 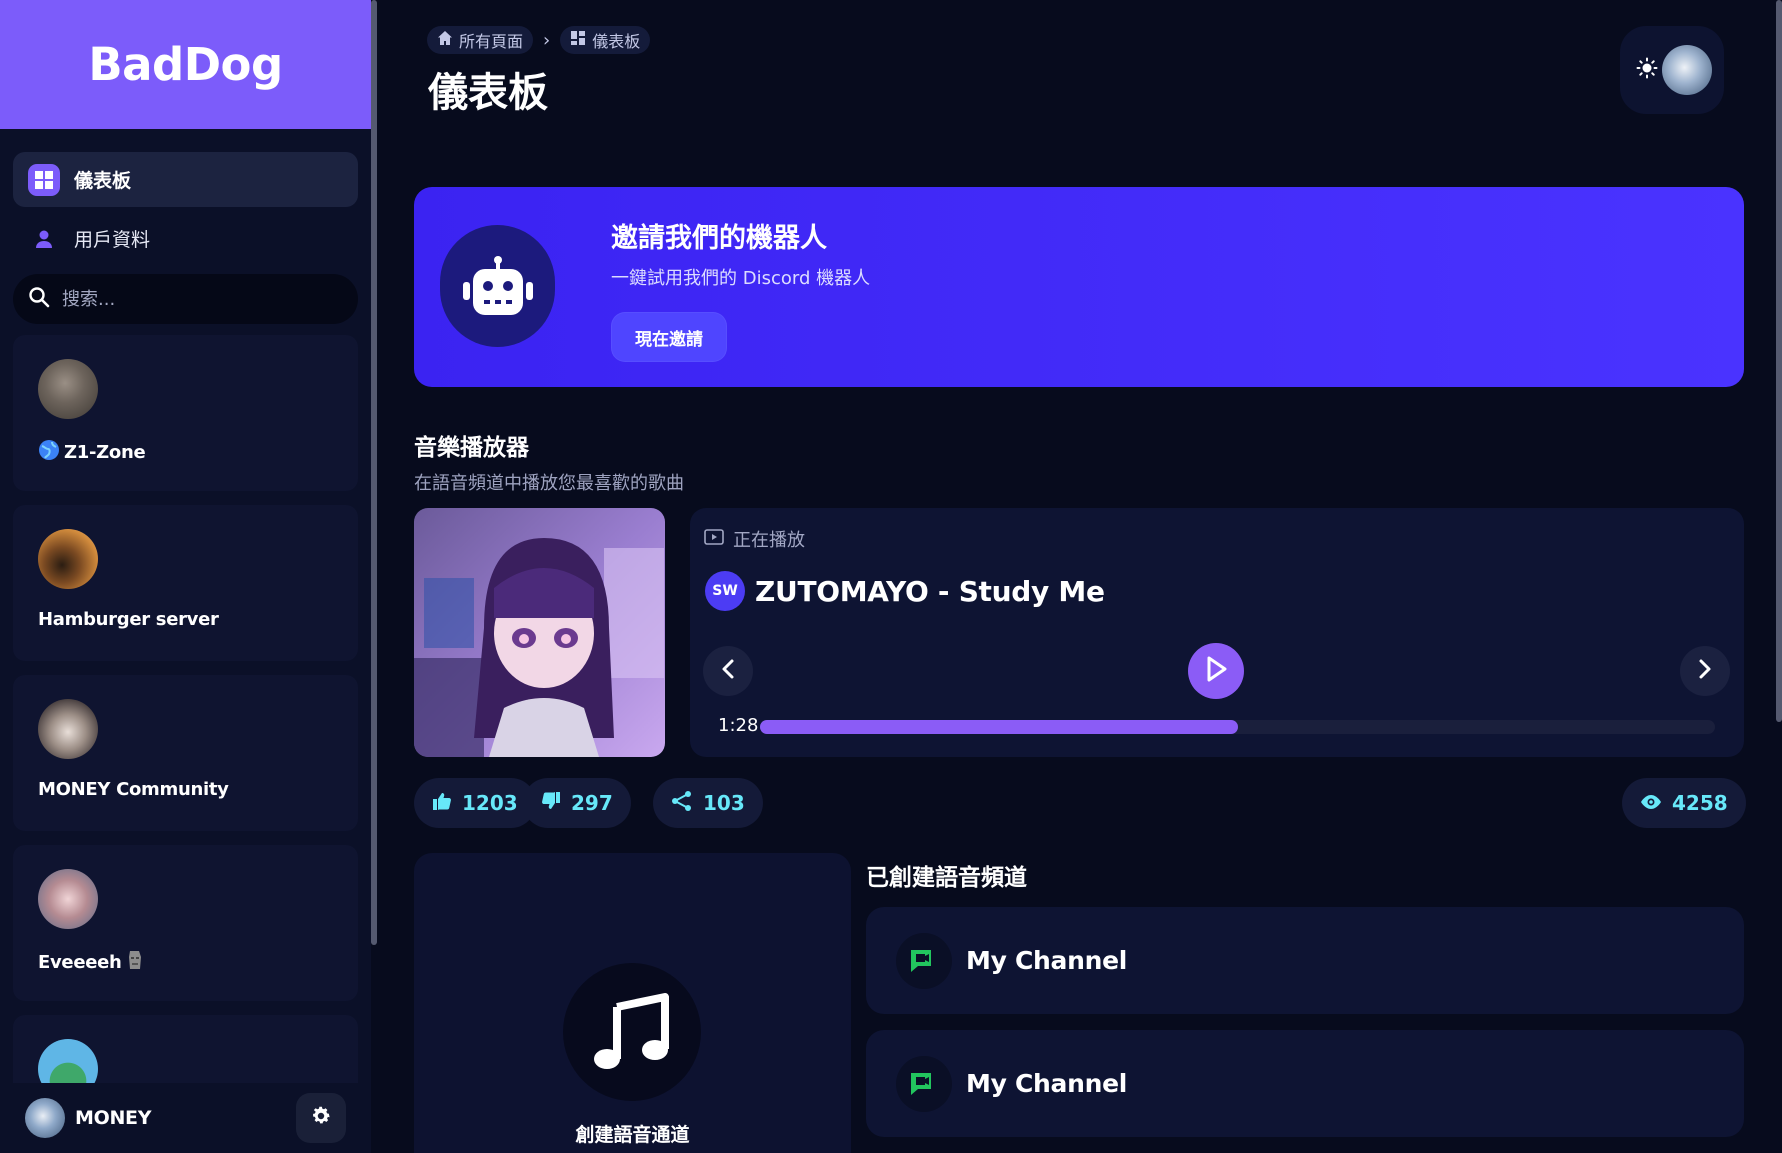 I want to click on thumbs-down-icon, so click(x=551, y=803).